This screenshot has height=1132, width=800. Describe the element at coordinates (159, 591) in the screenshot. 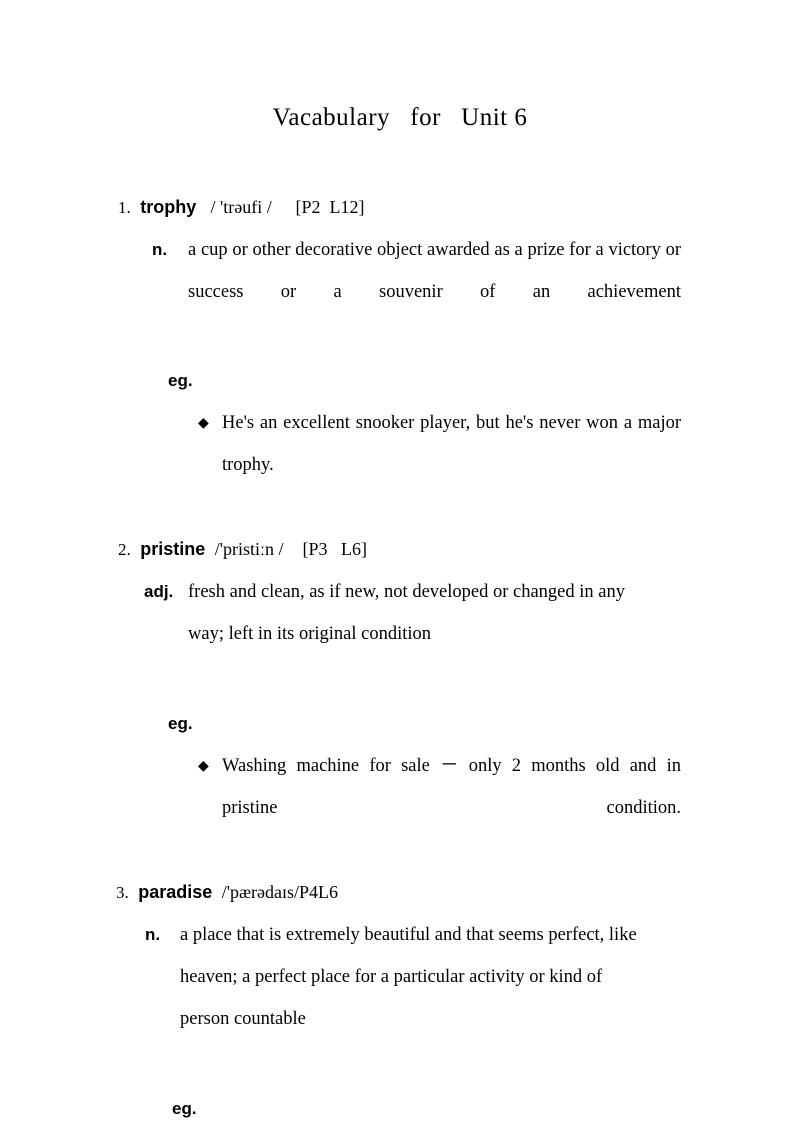

I see `part-of-speech: adj.` at that location.